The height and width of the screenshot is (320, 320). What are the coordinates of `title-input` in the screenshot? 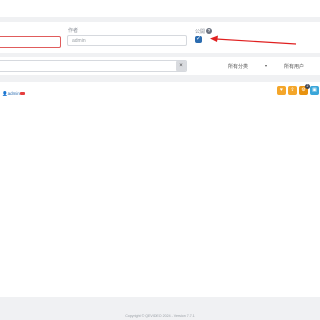 It's located at (30, 42).